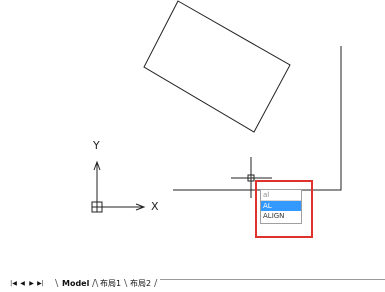 The image size is (385, 292). I want to click on last-tab-icon: ▶|, so click(40, 283).